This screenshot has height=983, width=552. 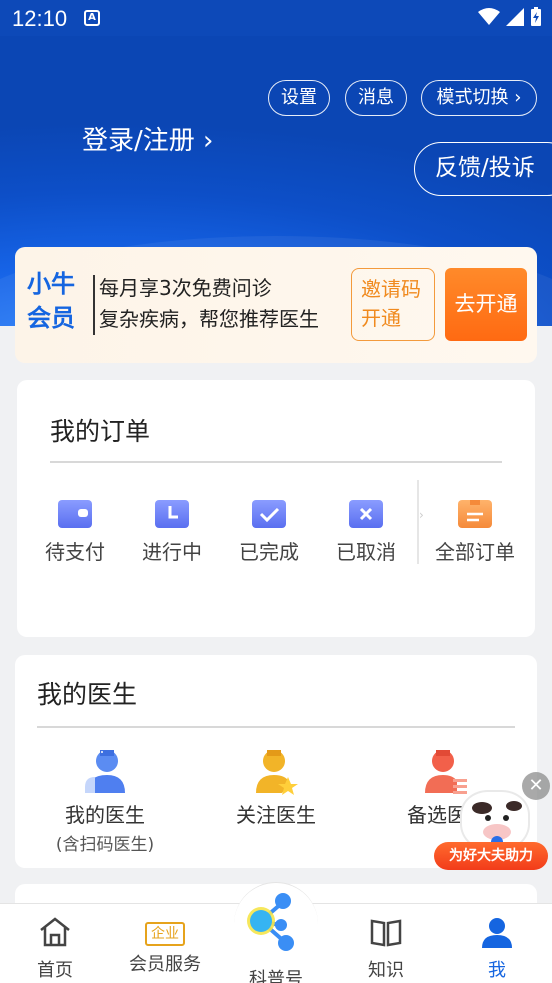 What do you see at coordinates (489, 16) in the screenshot?
I see `wifi-icon` at bounding box center [489, 16].